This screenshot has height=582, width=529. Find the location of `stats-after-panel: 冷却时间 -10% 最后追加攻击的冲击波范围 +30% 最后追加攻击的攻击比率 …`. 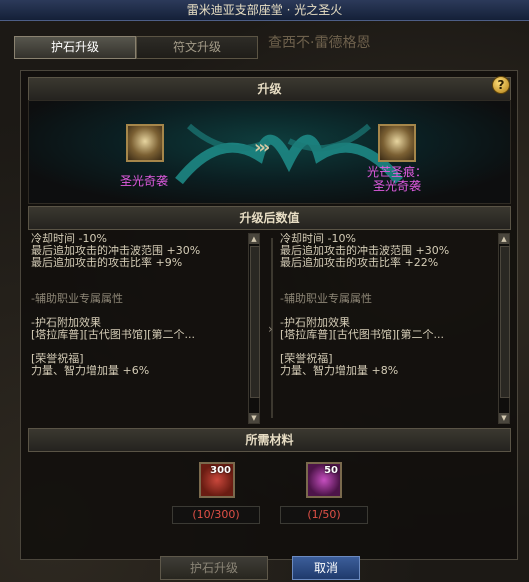

stats-after-panel: 冷却时间 -10% 最后追加攻击的冲击波范围 +30% 最后追加攻击的攻击比率 … is located at coordinates (395, 328).